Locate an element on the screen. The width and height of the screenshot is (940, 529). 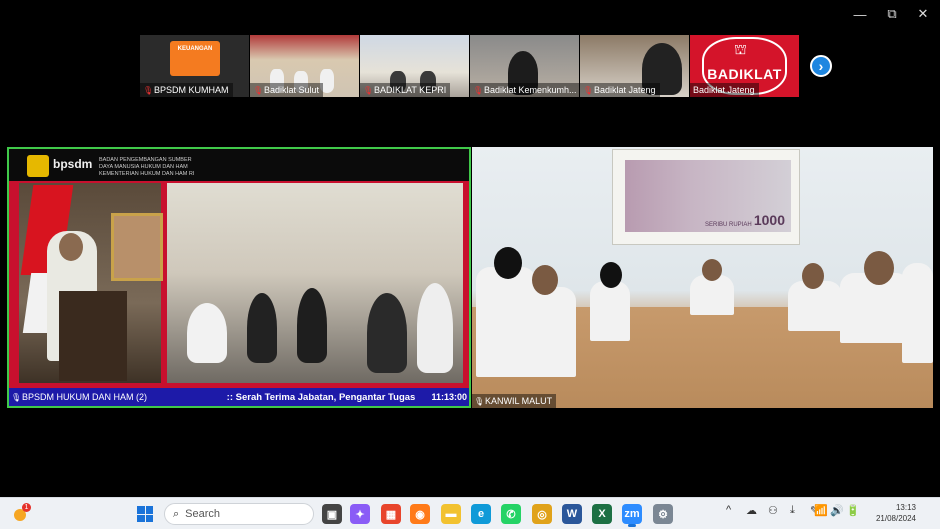
whatsapp-icon: ✆ is located at coordinates (511, 514).